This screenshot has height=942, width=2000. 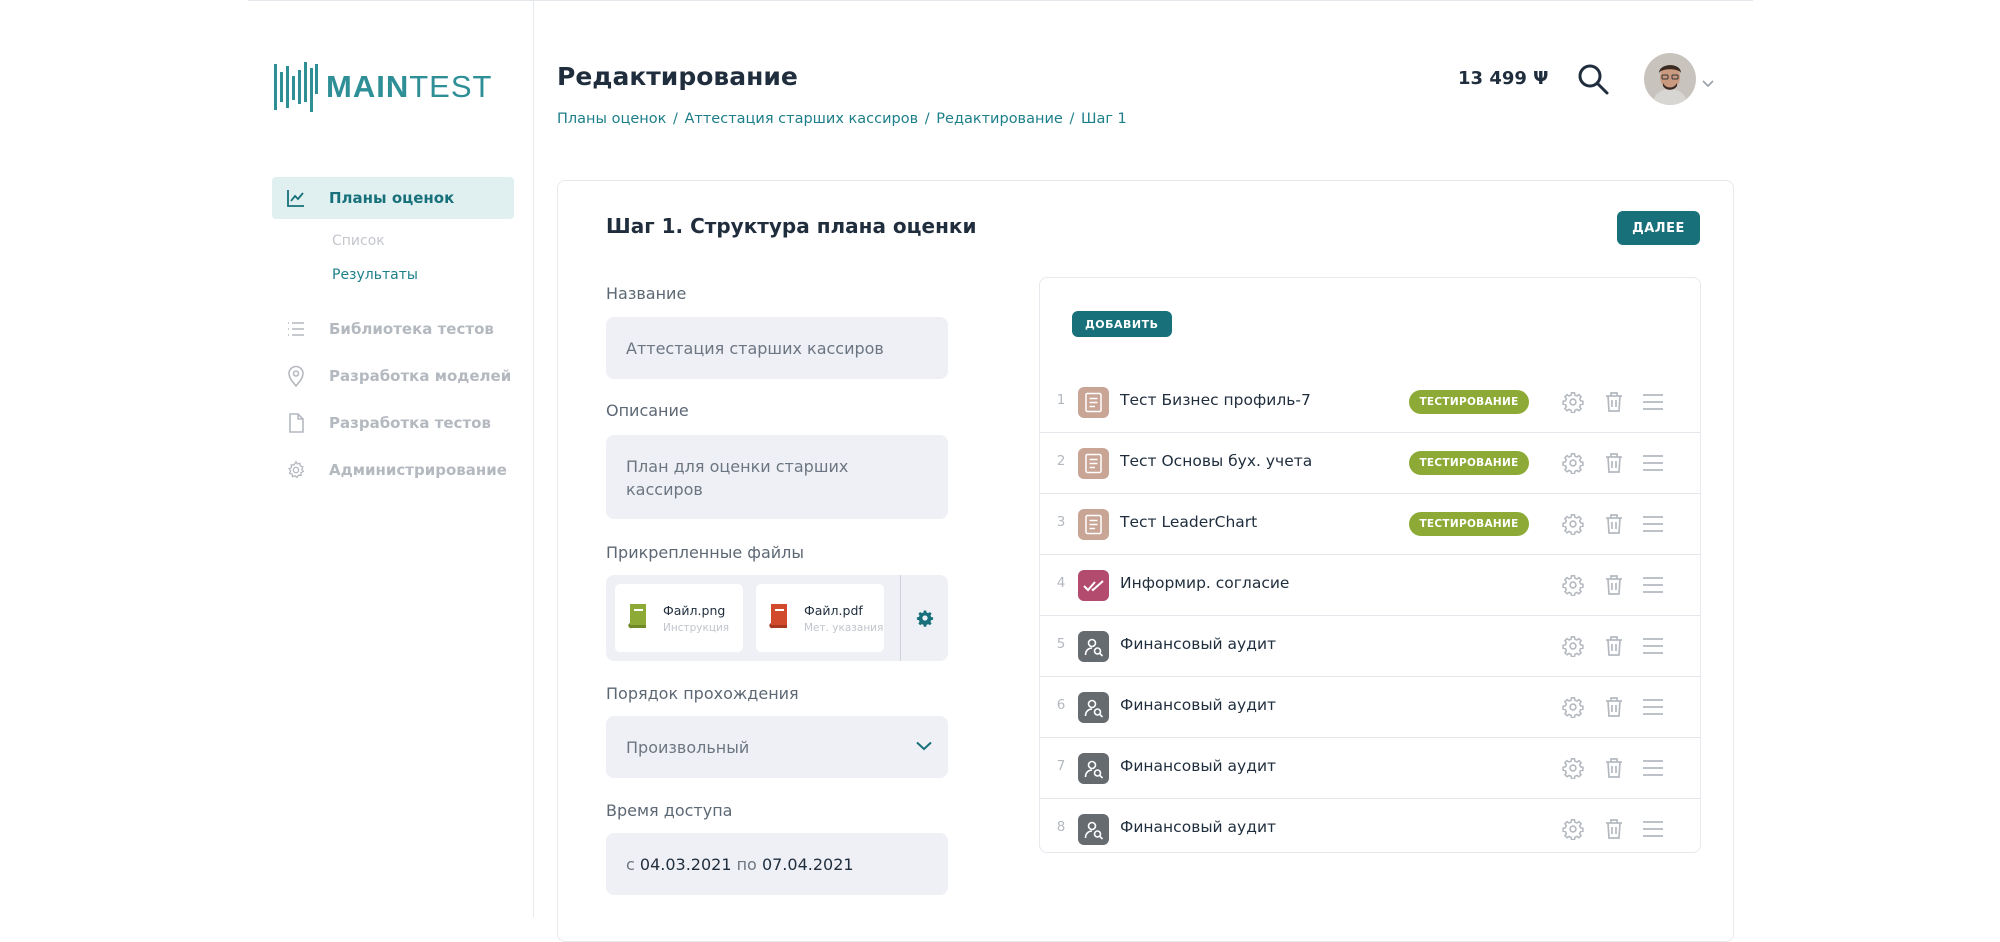 I want to click on file-name: Файл.png, so click(x=694, y=610).